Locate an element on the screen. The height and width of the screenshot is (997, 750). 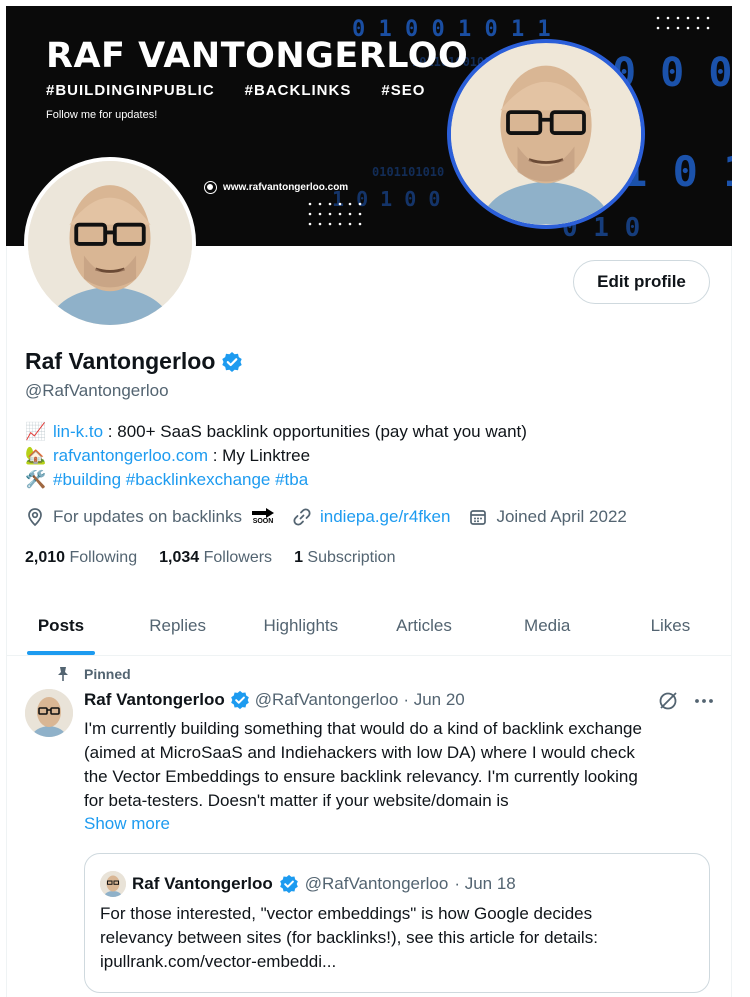
banner-tag: #SEO is located at coordinates (403, 90).